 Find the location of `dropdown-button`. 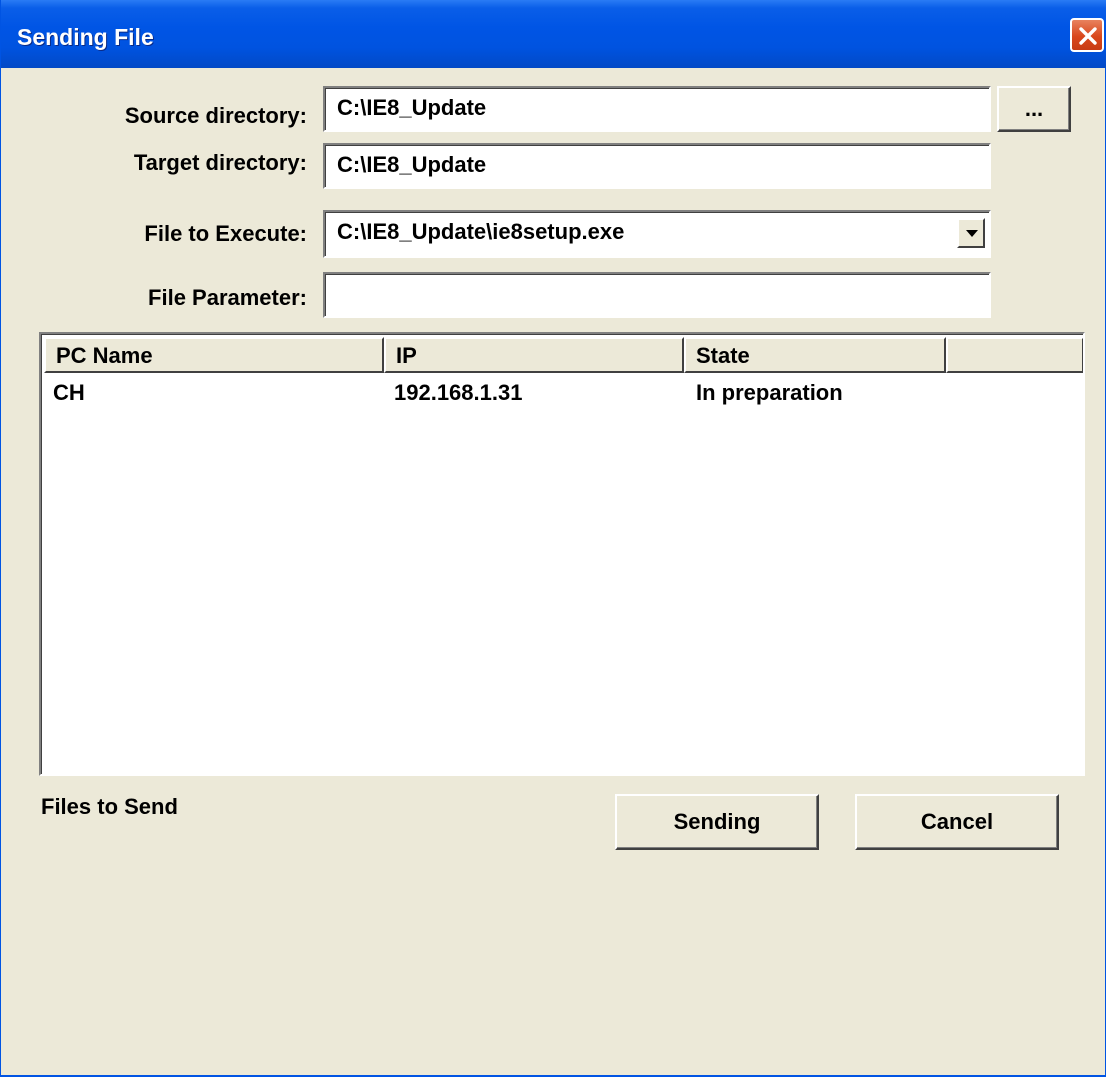

dropdown-button is located at coordinates (971, 233).